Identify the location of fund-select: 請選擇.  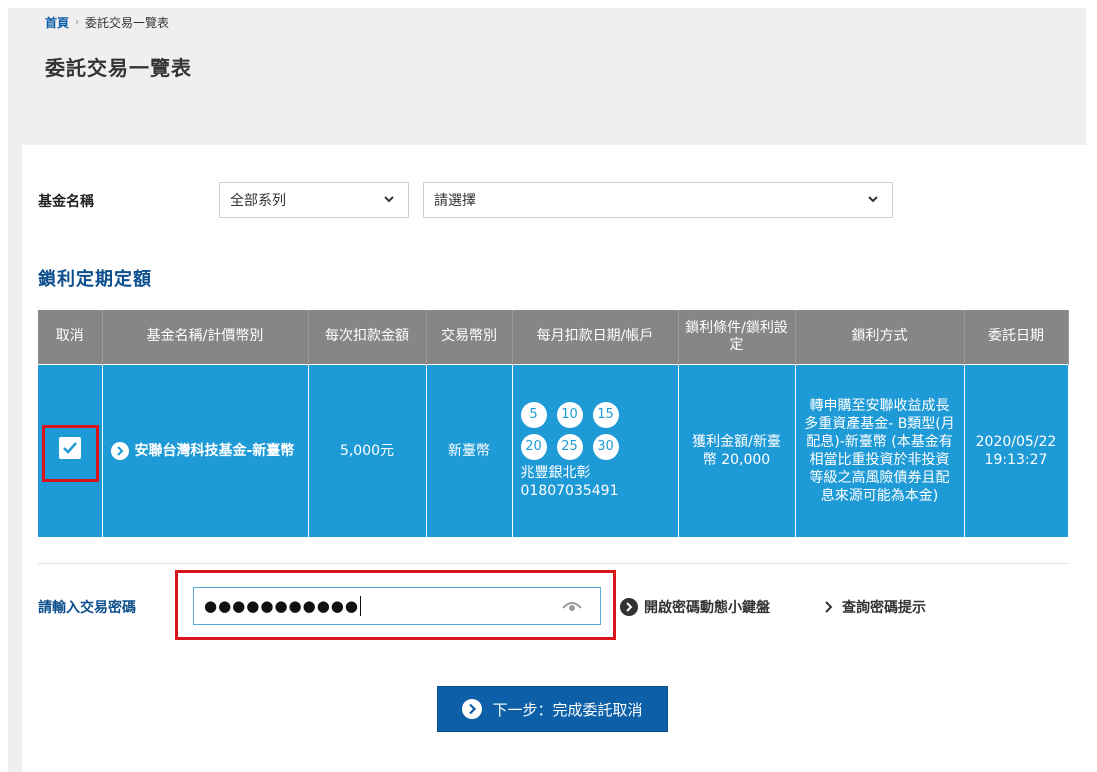
(658, 200).